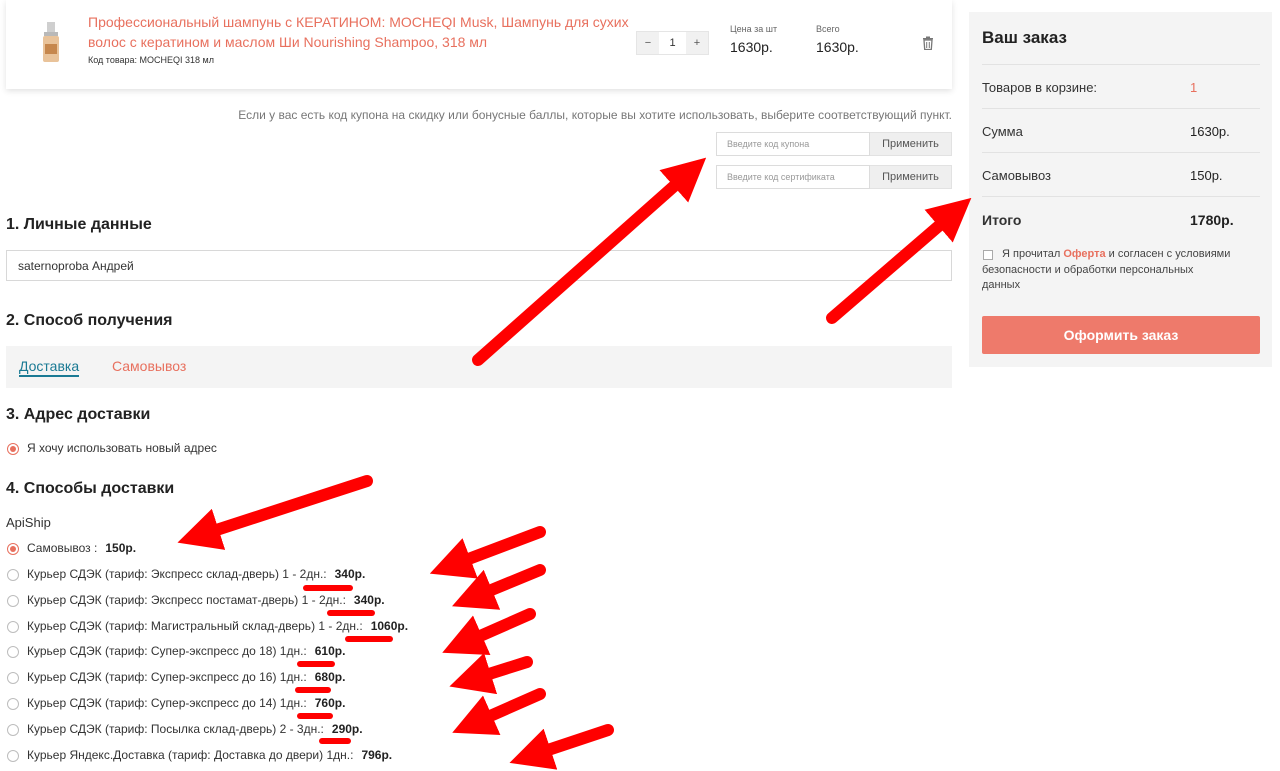 This screenshot has width=1280, height=771. I want to click on delivery-option-price: 1060р., so click(389, 626).